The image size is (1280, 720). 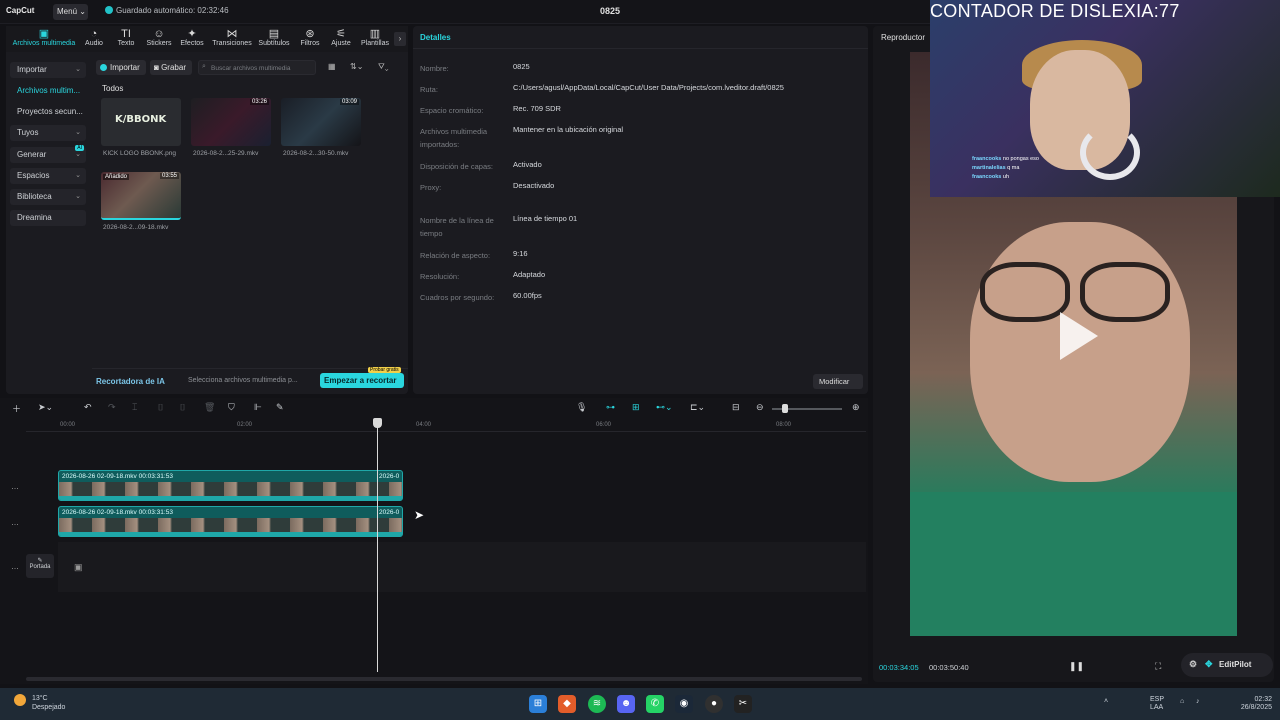 What do you see at coordinates (856, 407) in the screenshot?
I see `zoom-in-icon: ⊕` at bounding box center [856, 407].